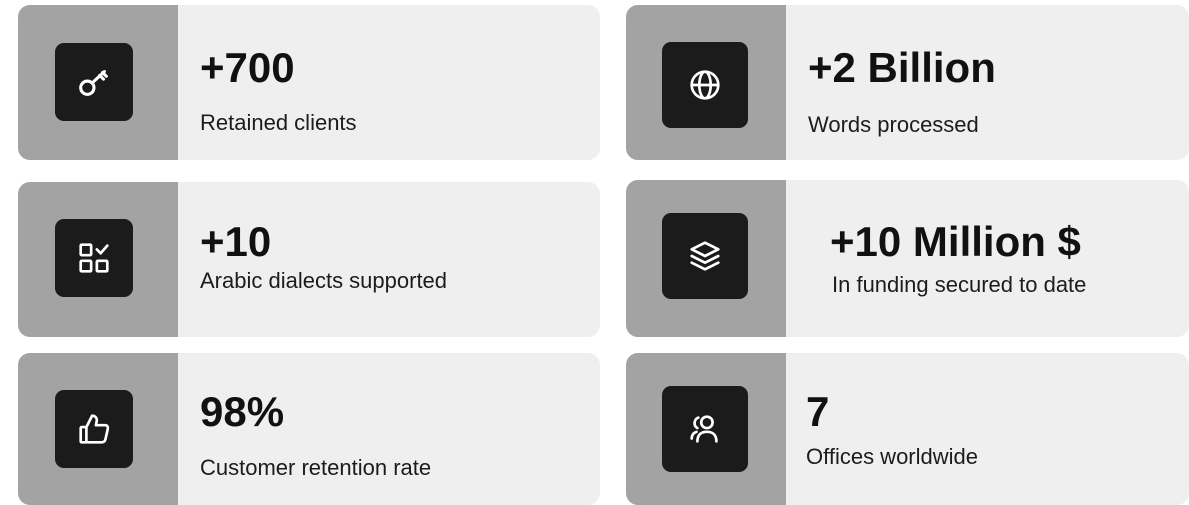  What do you see at coordinates (247, 67) in the screenshot?
I see `stat-value: +700` at bounding box center [247, 67].